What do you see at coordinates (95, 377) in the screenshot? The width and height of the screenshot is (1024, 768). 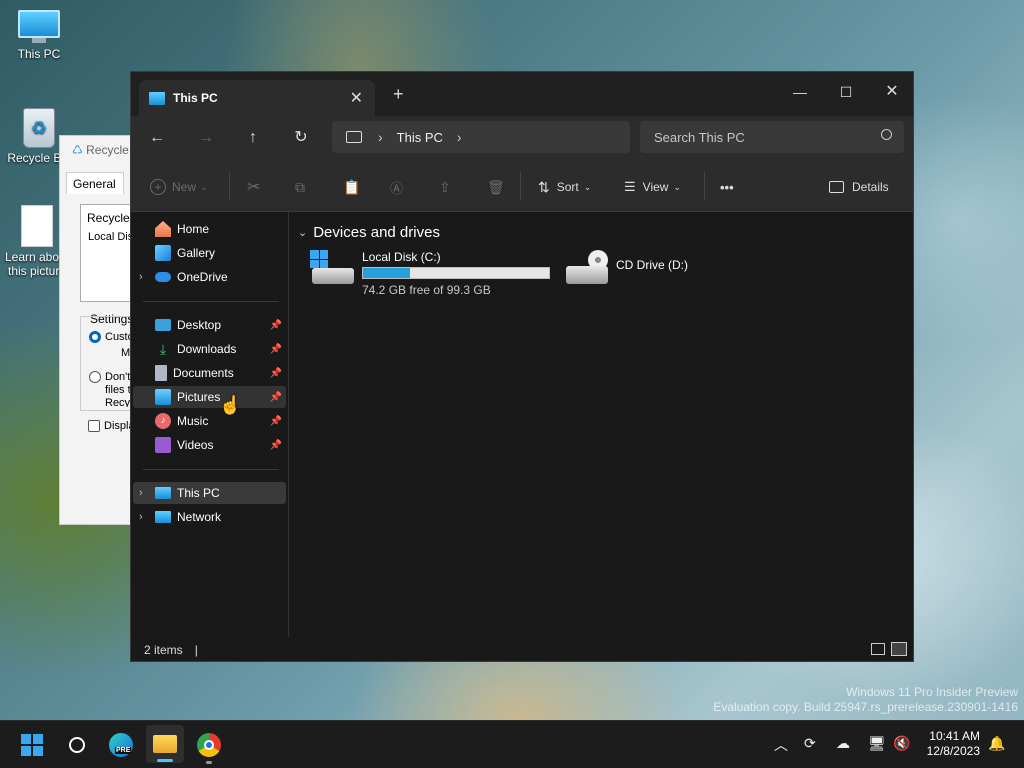 I see `radio-icon` at bounding box center [95, 377].